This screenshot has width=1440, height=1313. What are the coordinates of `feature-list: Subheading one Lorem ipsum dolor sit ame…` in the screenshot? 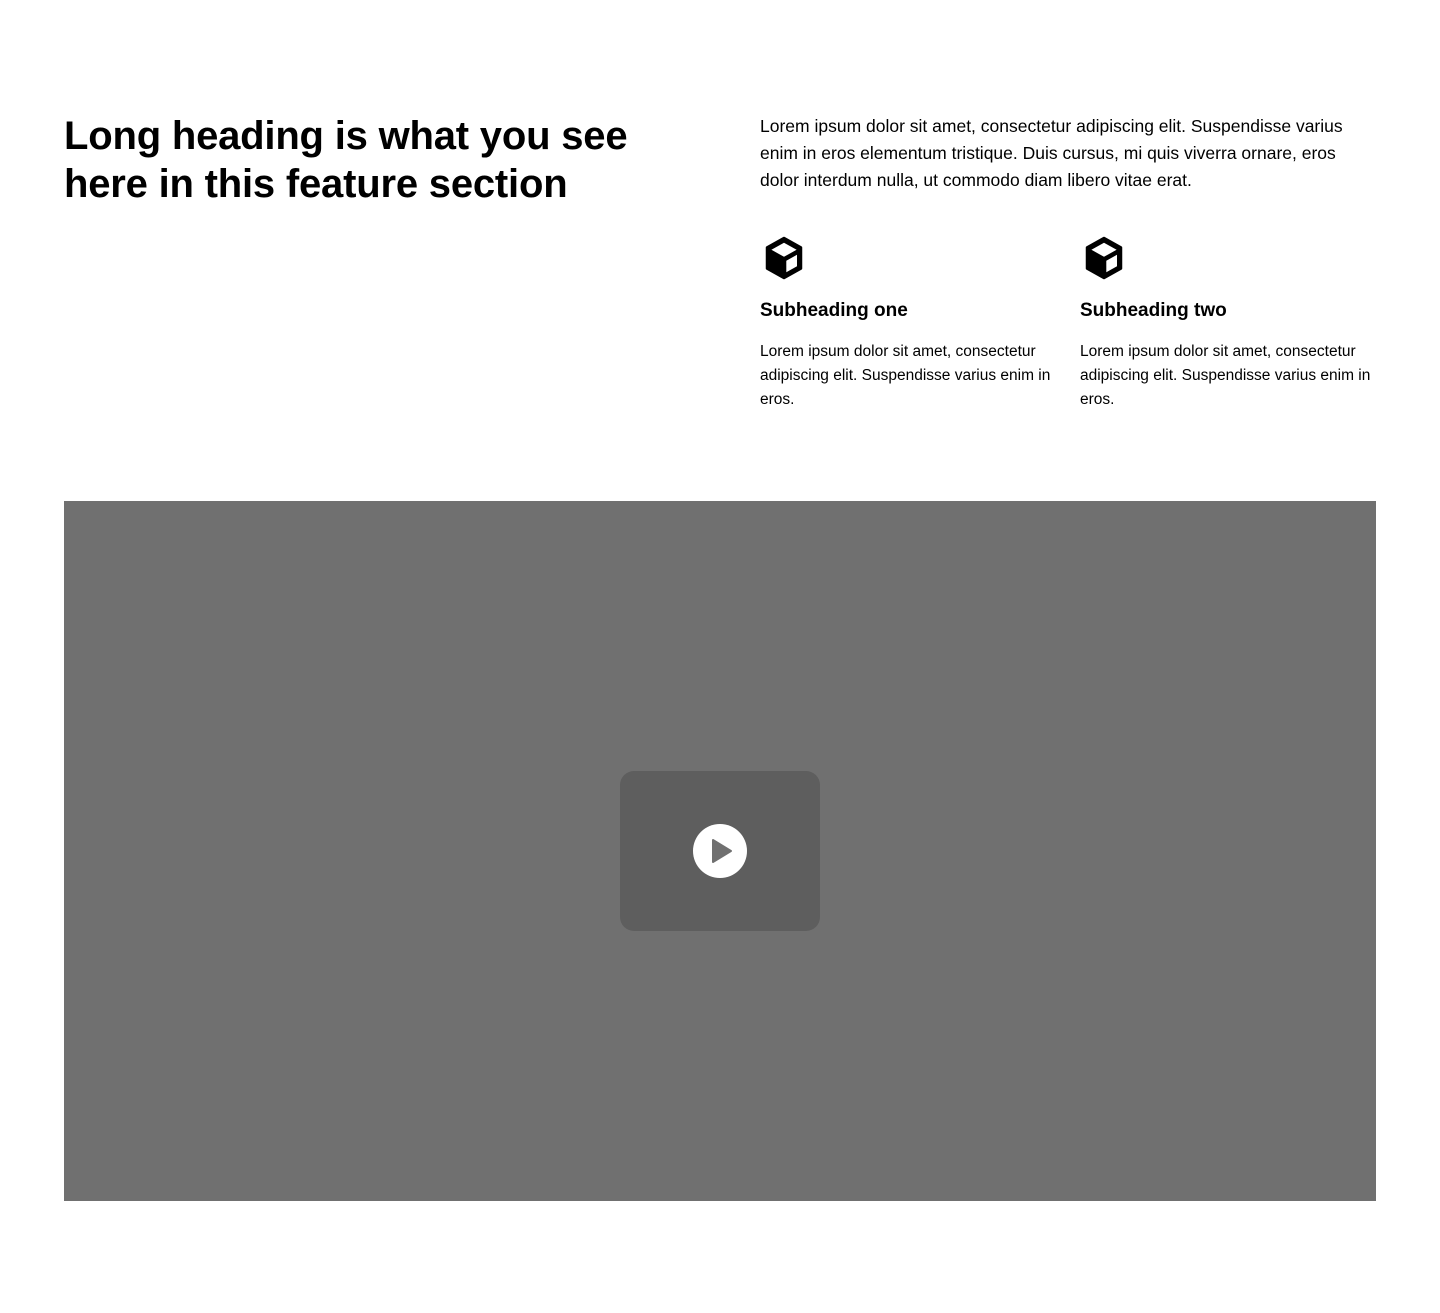 It's located at (1068, 334).